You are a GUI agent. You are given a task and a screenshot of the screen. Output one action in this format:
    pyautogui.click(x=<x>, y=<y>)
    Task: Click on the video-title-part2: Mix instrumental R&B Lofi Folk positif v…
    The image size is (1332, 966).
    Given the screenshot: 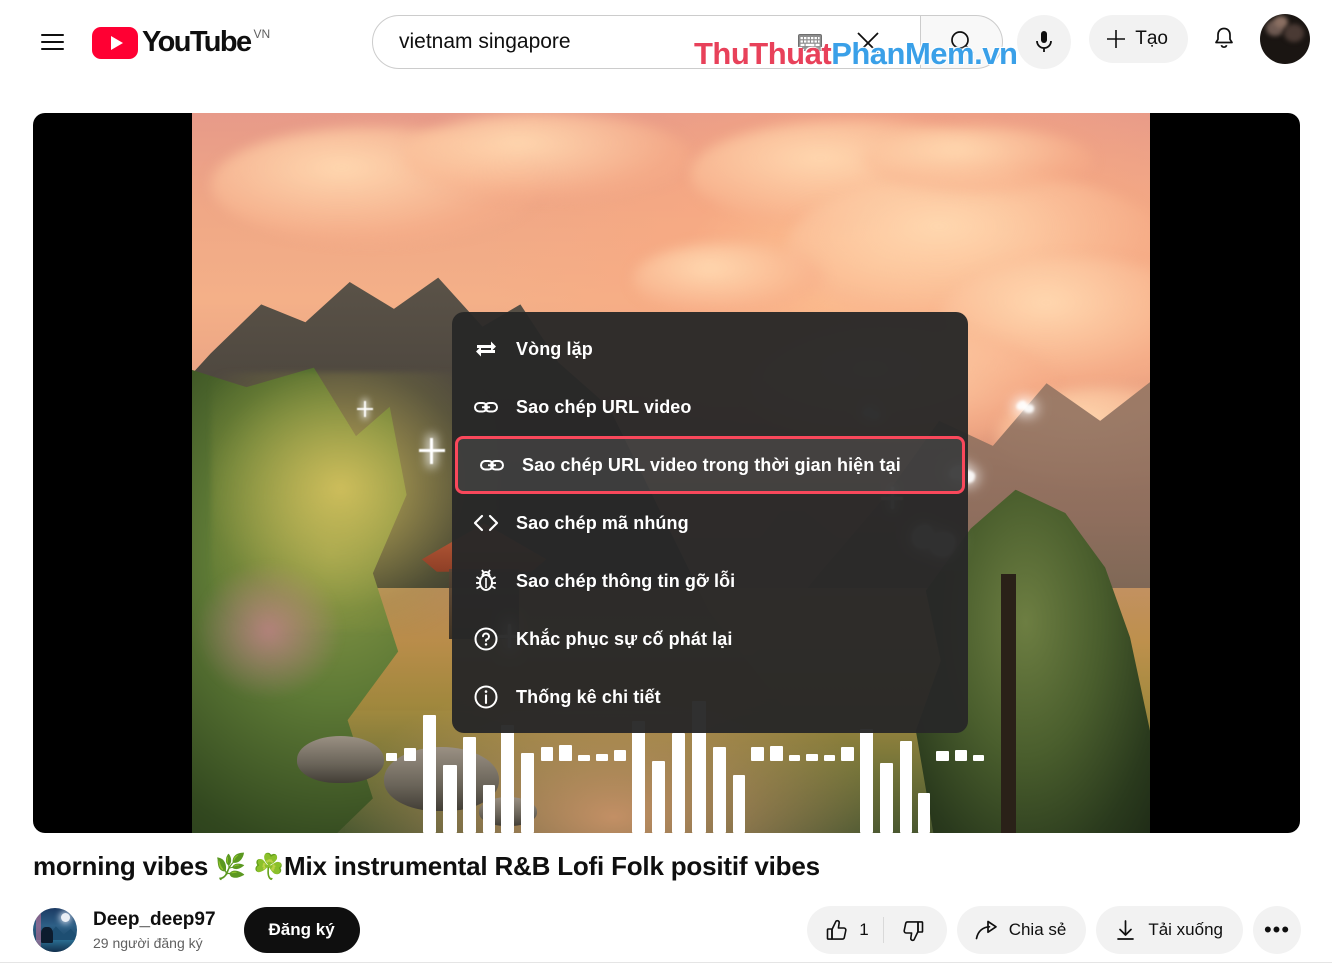 What is the action you would take?
    pyautogui.click(x=552, y=866)
    